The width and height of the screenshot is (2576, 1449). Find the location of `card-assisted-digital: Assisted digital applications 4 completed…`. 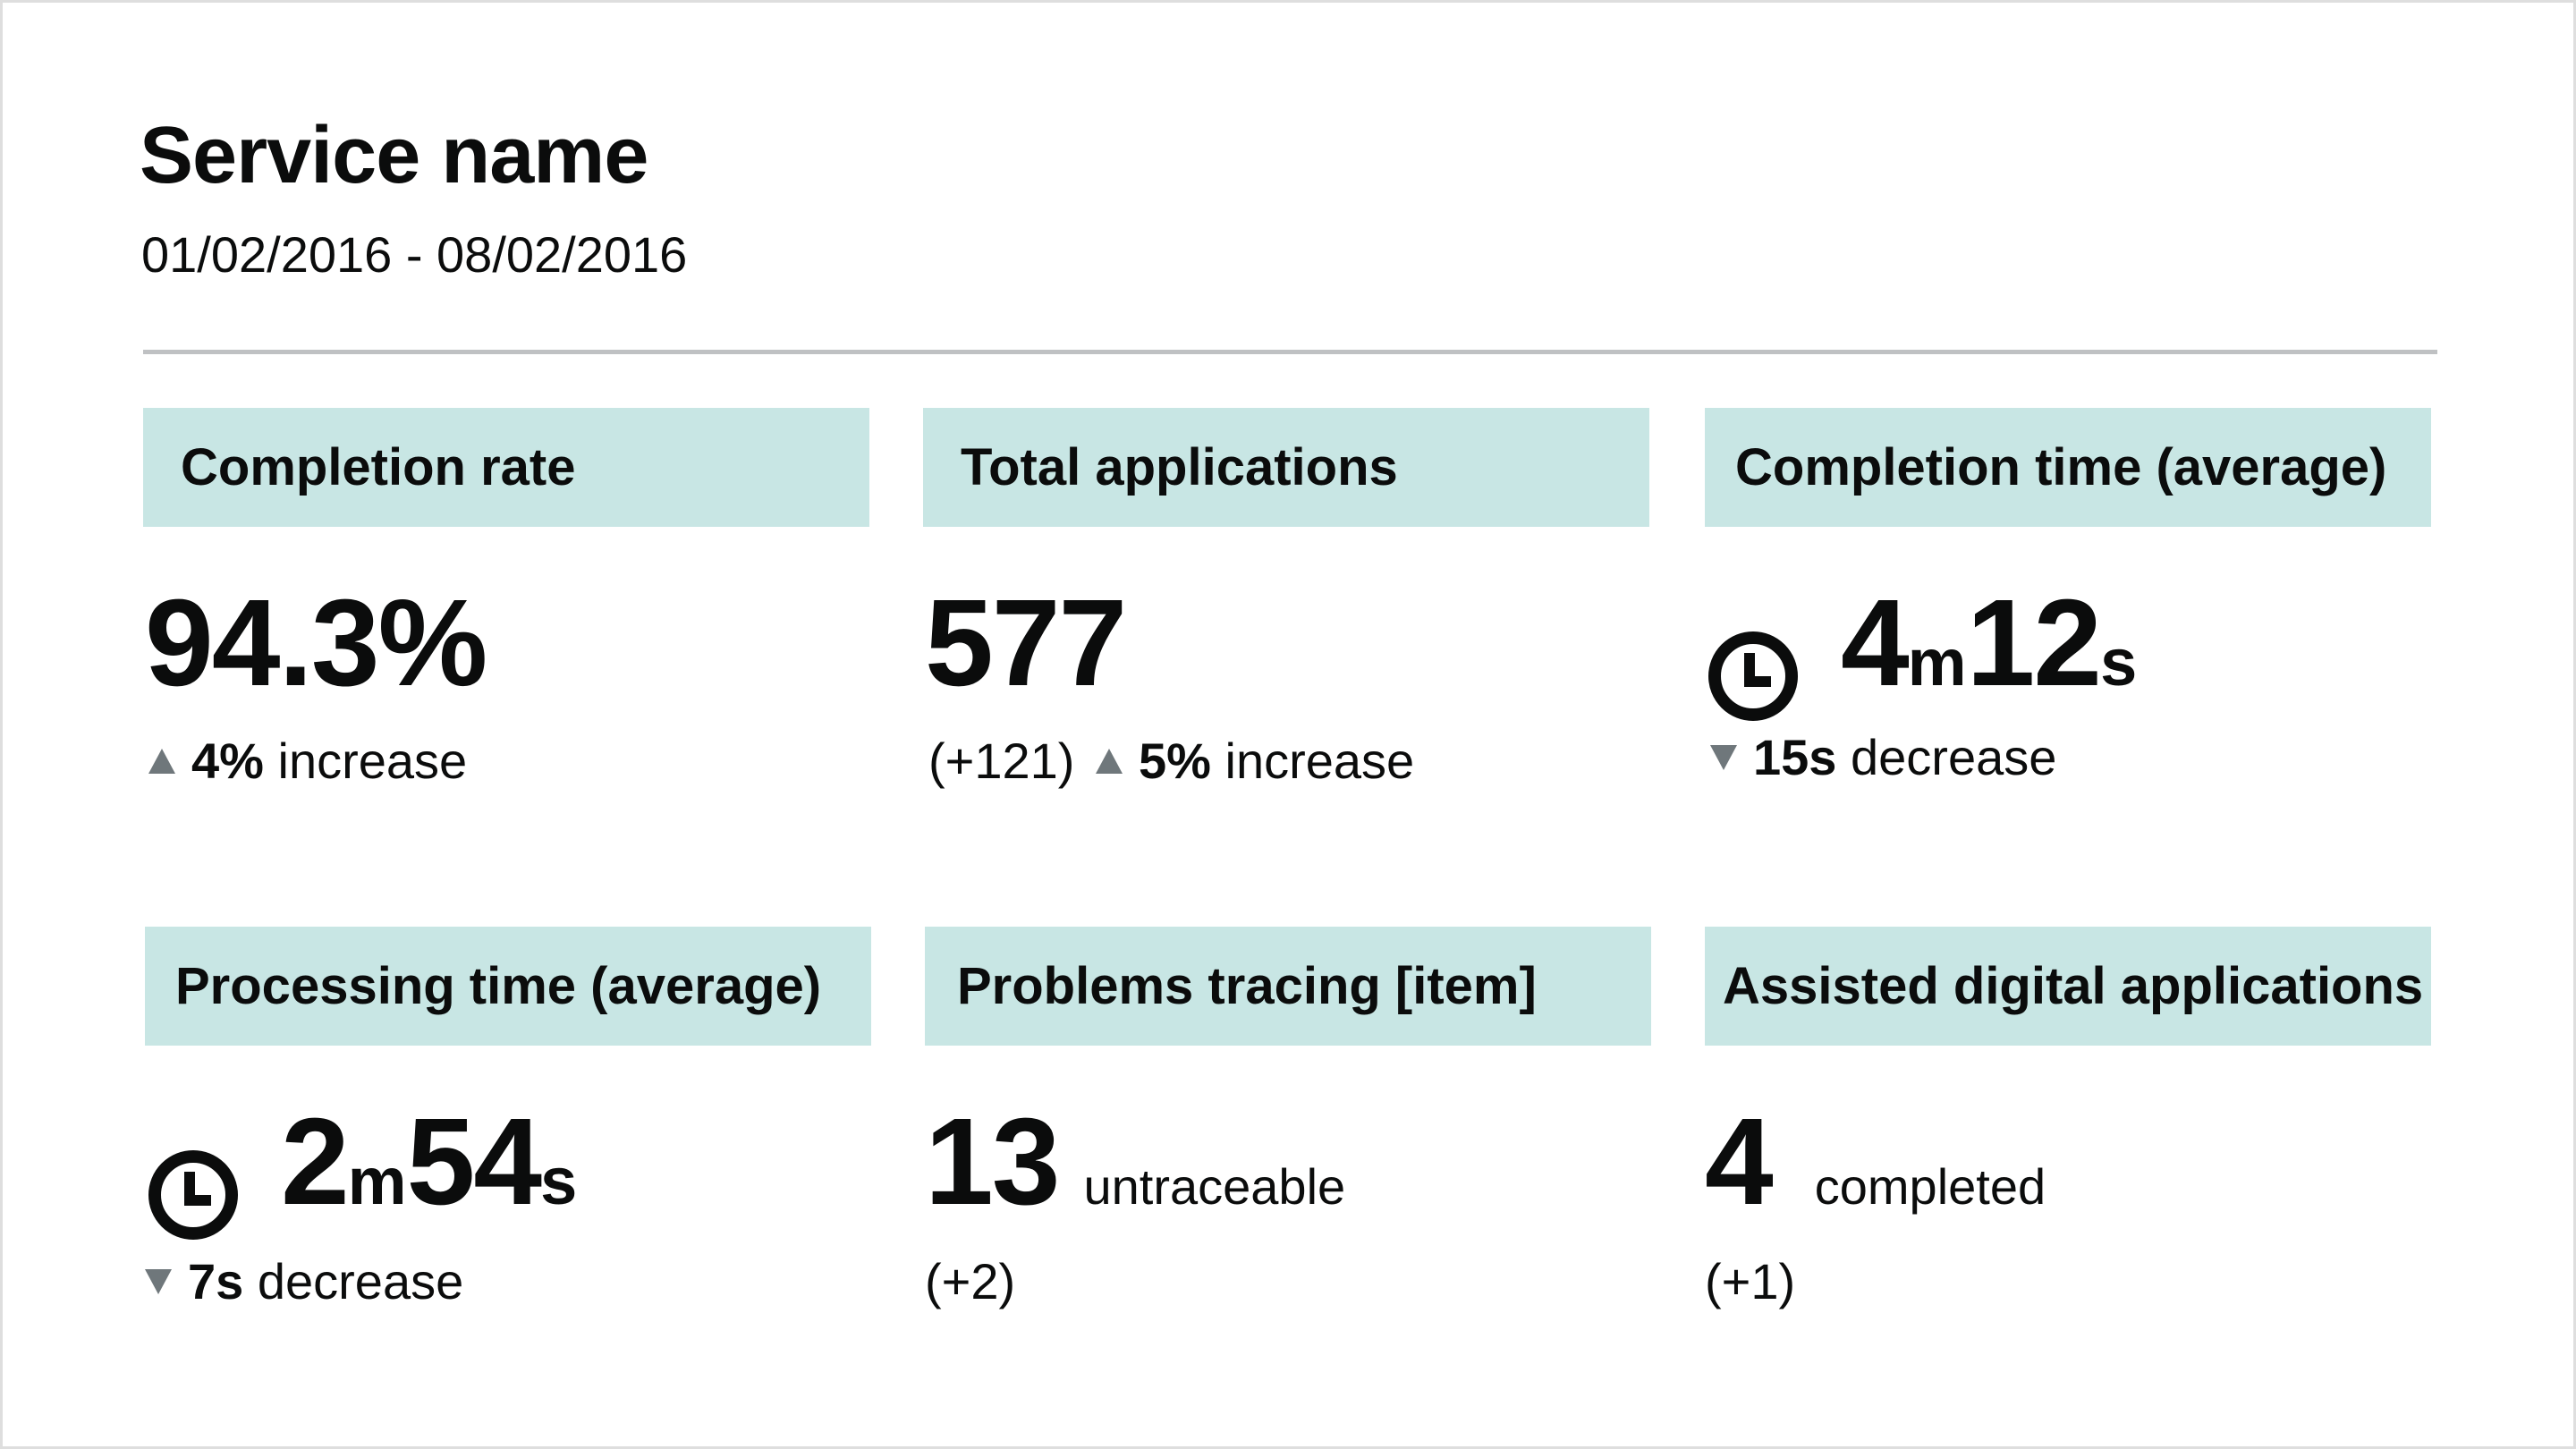

card-assisted-digital: Assisted digital applications 4 completed… is located at coordinates (2068, 1150).